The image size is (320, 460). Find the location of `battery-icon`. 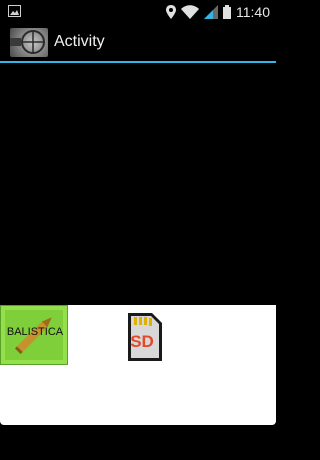

battery-icon is located at coordinates (227, 12).